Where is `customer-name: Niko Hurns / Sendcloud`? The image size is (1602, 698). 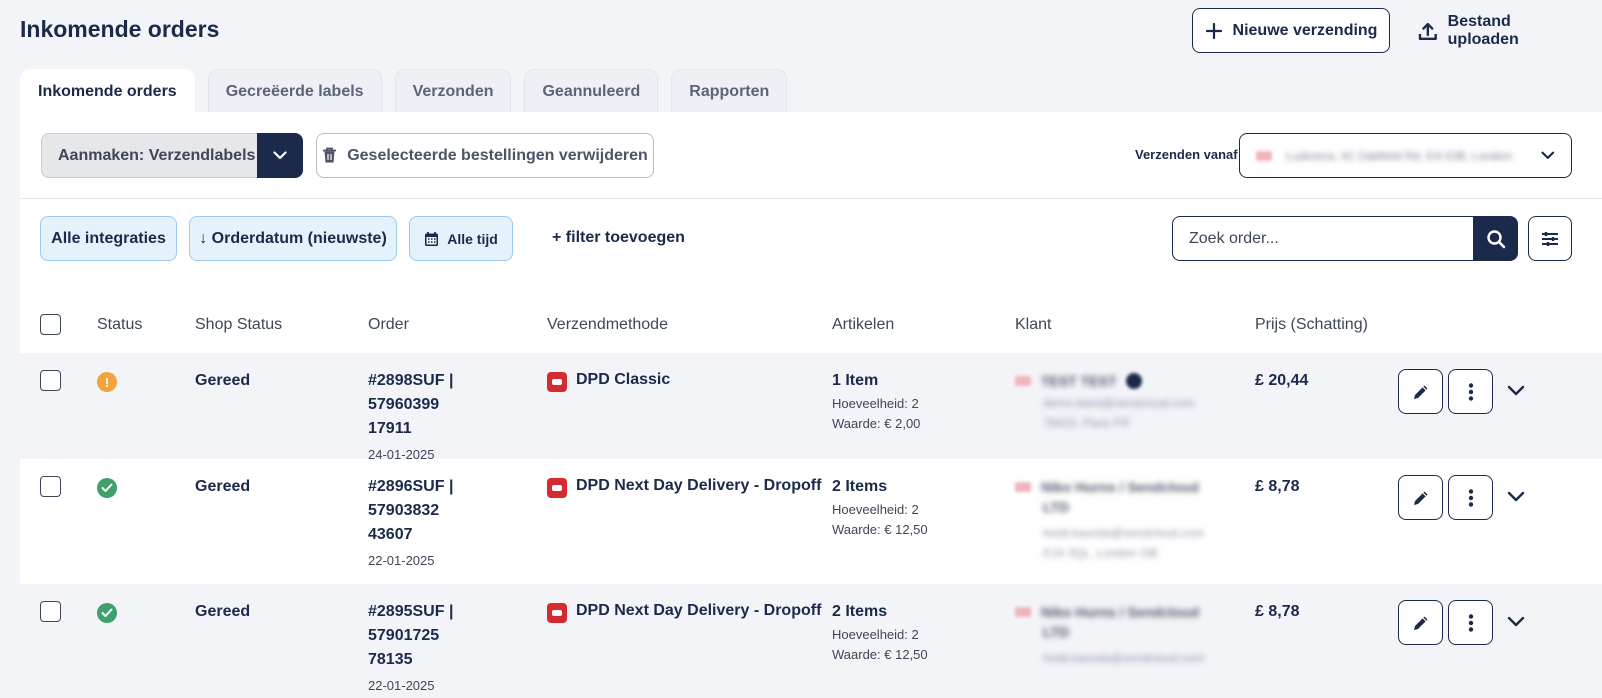 customer-name: Niko Hurns / Sendcloud is located at coordinates (1120, 612).